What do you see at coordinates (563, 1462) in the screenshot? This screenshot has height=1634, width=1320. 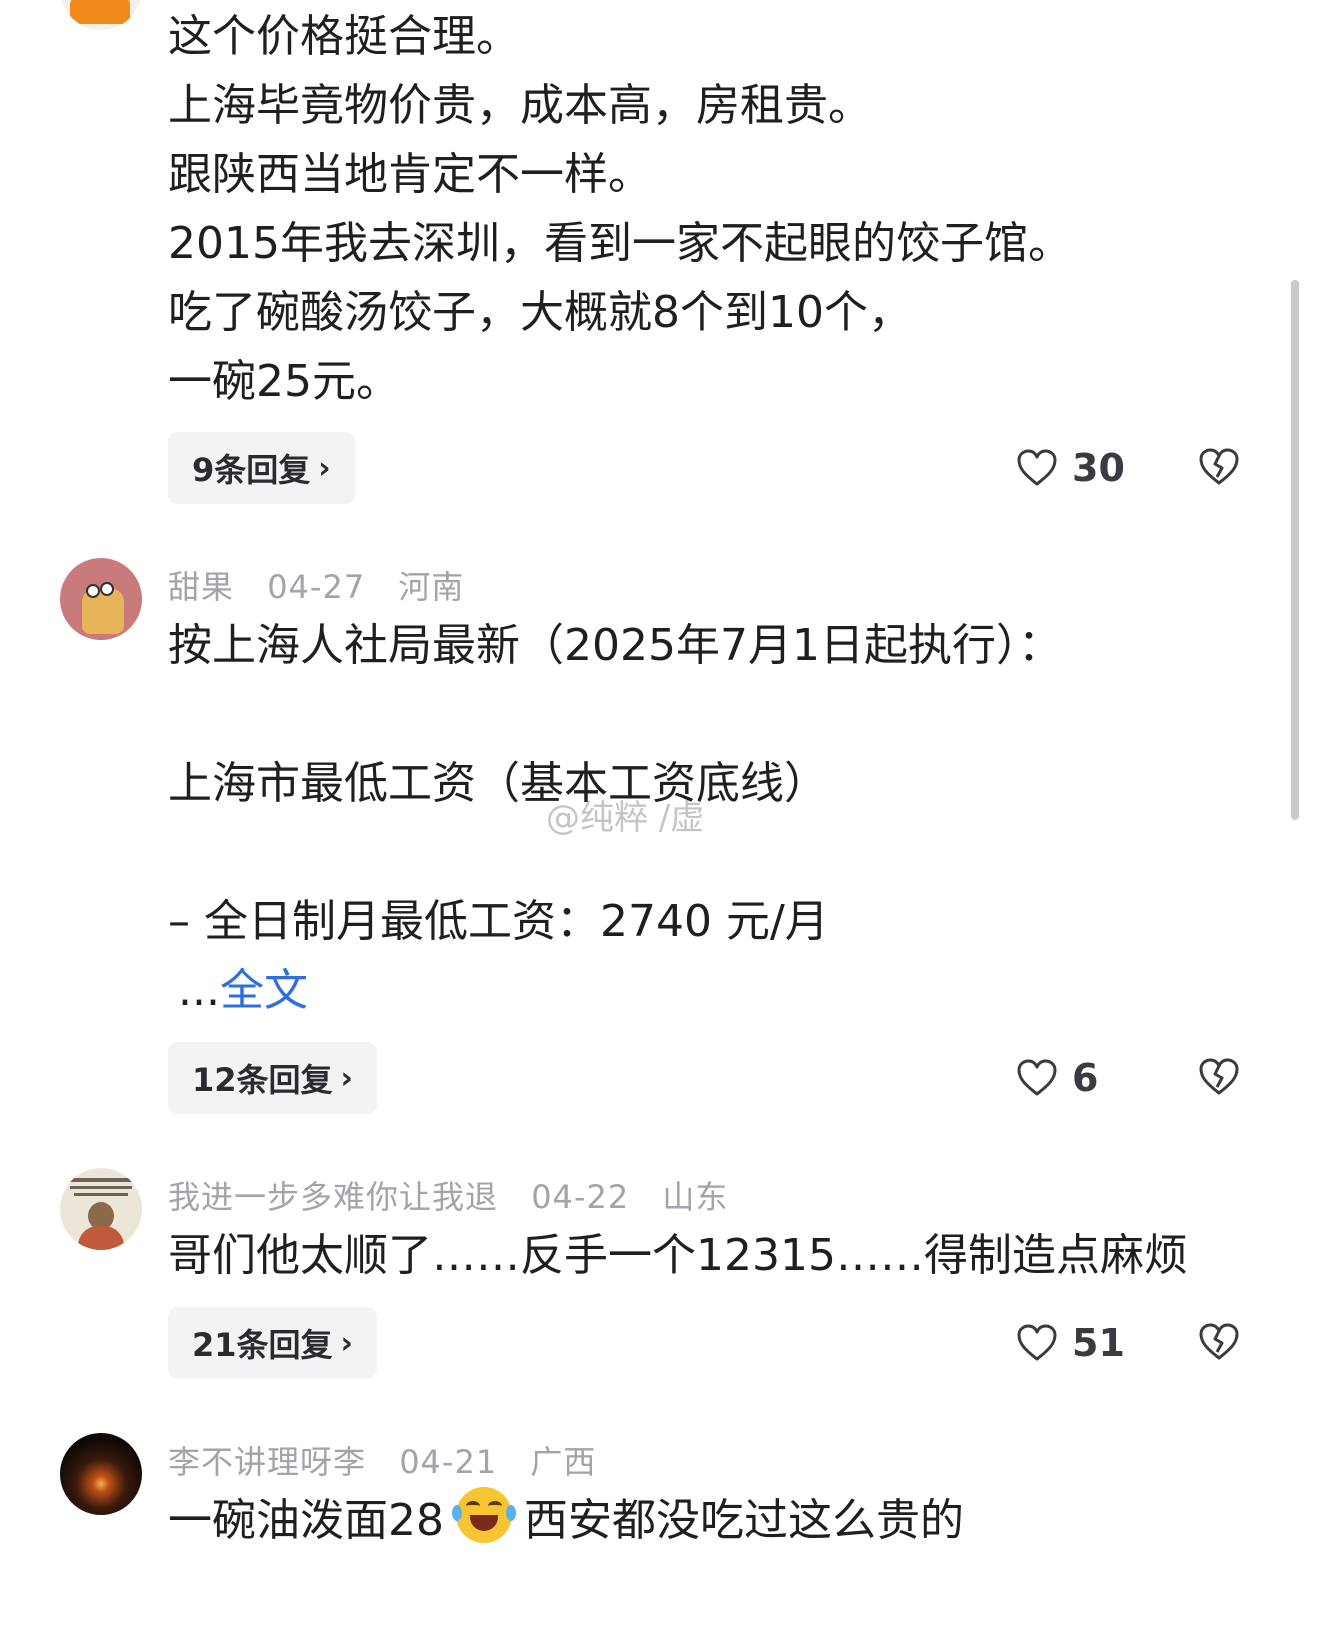 I see `comment-location: 广西` at bounding box center [563, 1462].